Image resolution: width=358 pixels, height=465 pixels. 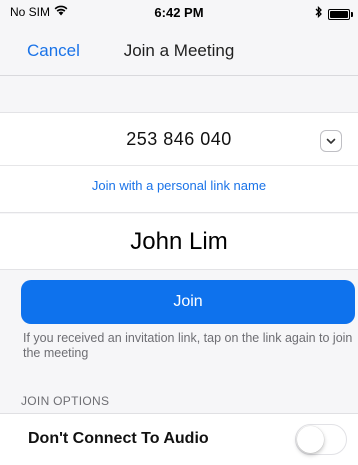 What do you see at coordinates (340, 14) in the screenshot?
I see `battery-icon` at bounding box center [340, 14].